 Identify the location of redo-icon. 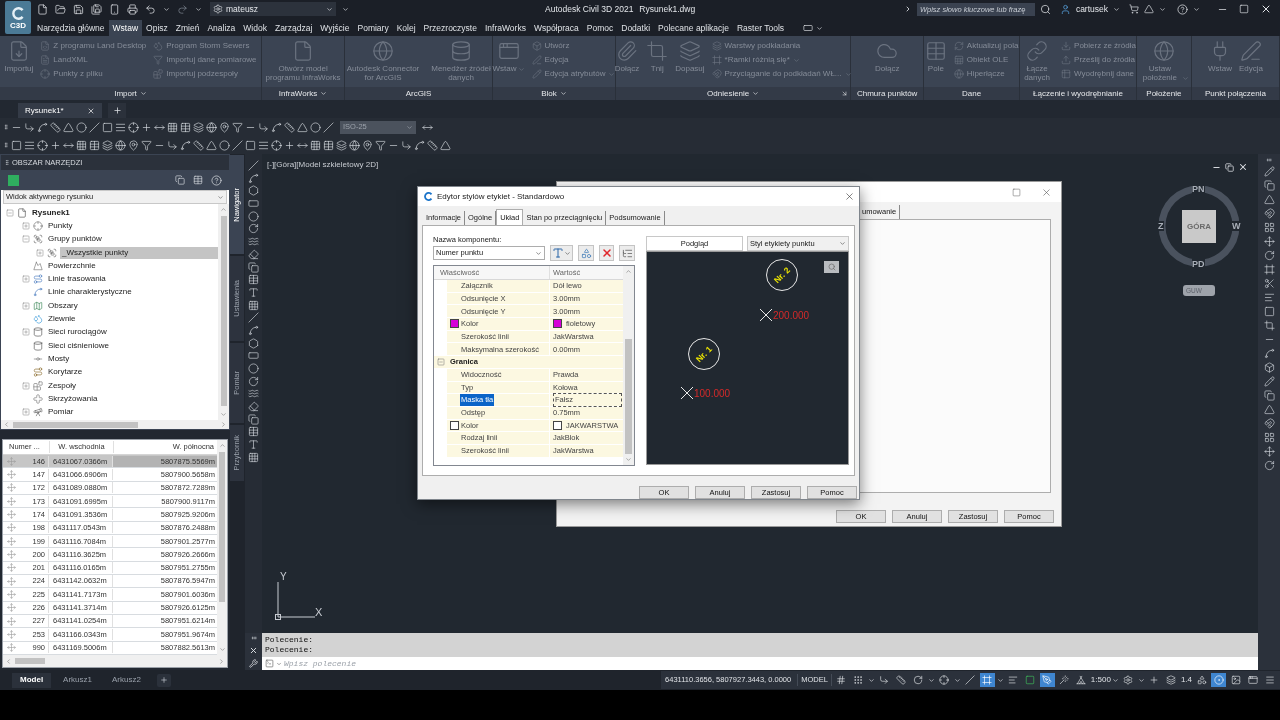
(182, 9).